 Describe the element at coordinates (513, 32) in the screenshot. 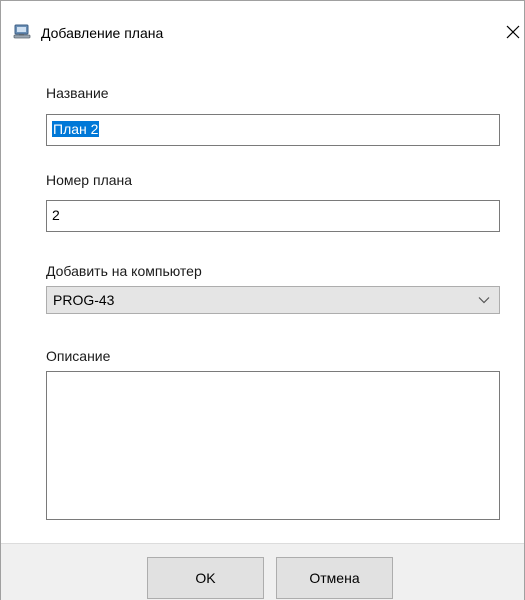

I see `close-icon` at that location.